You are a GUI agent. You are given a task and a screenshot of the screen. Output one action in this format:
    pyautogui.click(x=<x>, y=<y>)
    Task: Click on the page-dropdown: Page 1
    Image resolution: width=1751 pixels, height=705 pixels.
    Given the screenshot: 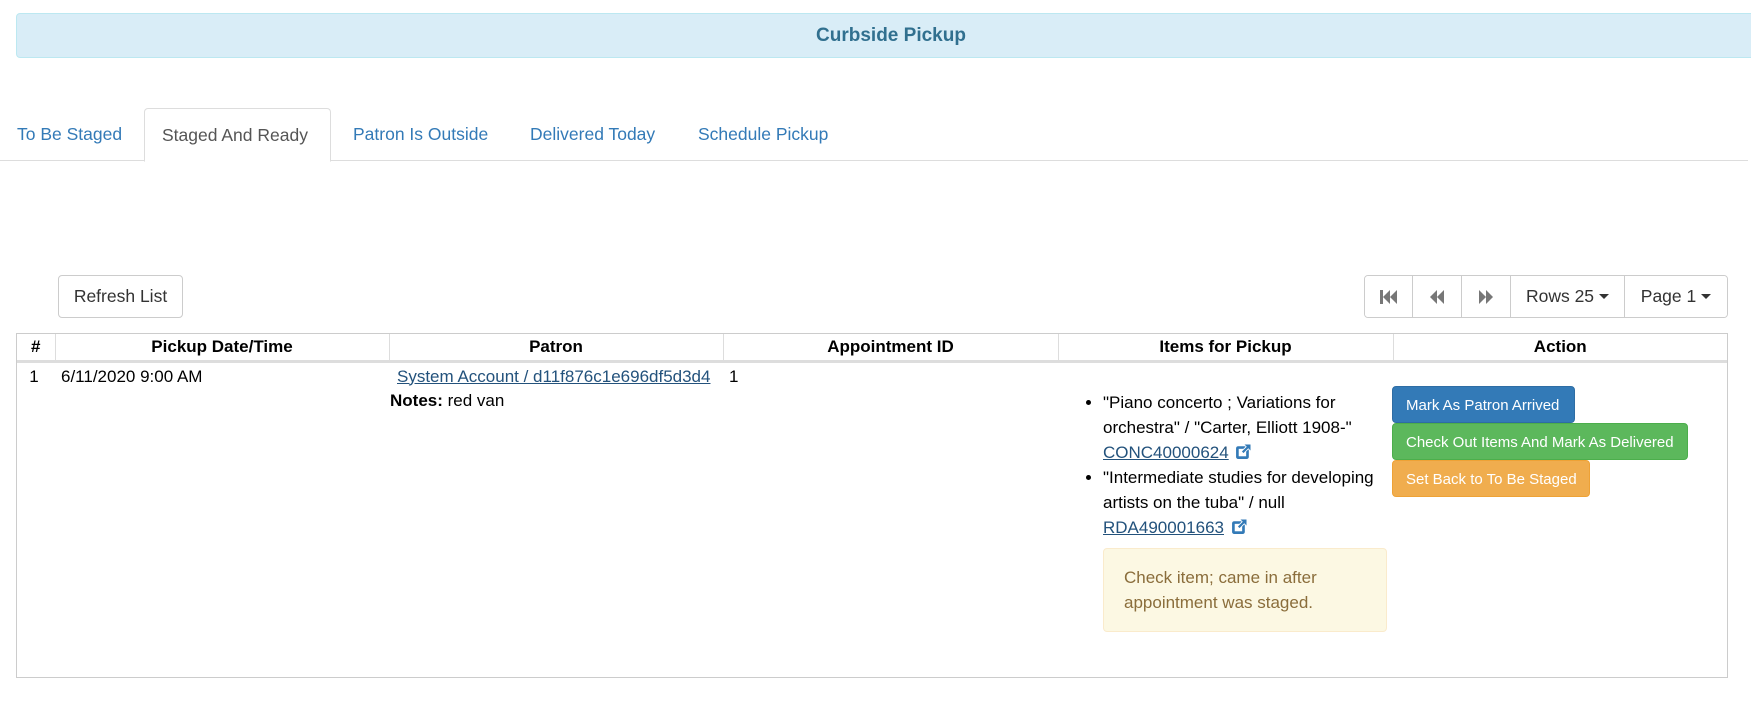 What is the action you would take?
    pyautogui.click(x=1676, y=296)
    